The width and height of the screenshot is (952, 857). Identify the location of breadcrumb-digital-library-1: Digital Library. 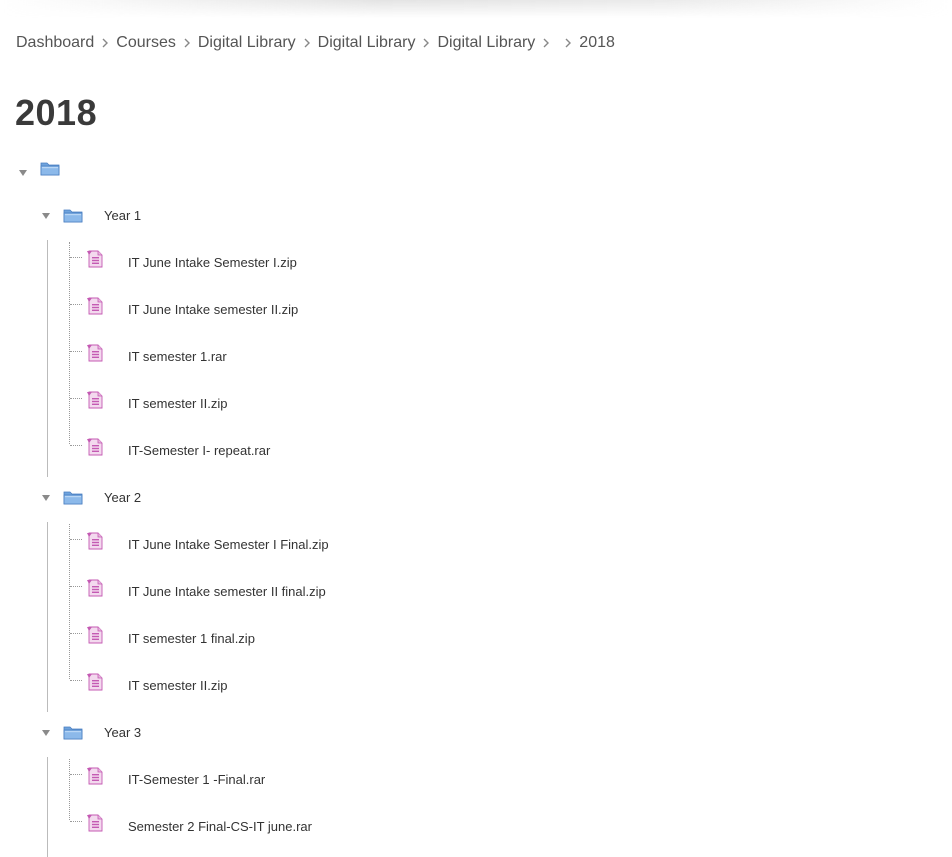
(247, 43).